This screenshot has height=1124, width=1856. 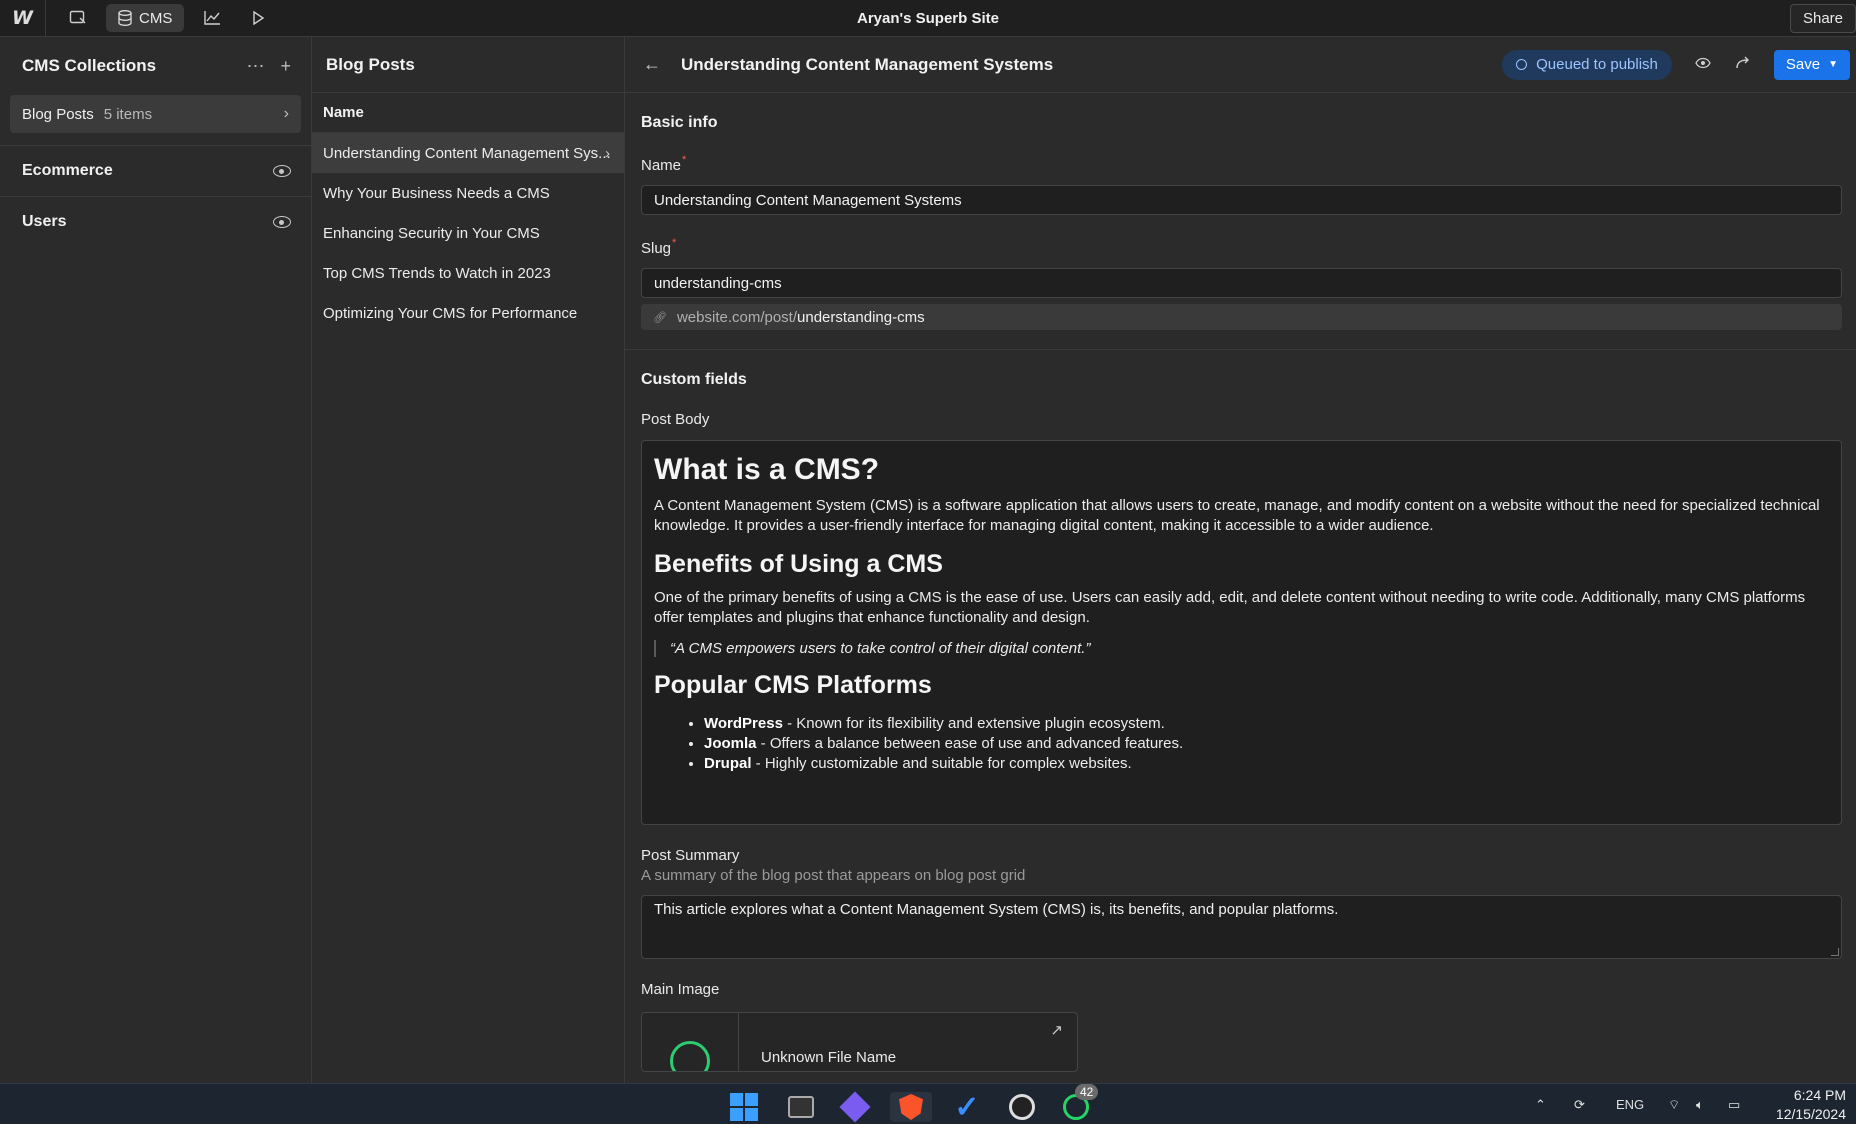 I want to click on column-header-name: Name, so click(x=468, y=113).